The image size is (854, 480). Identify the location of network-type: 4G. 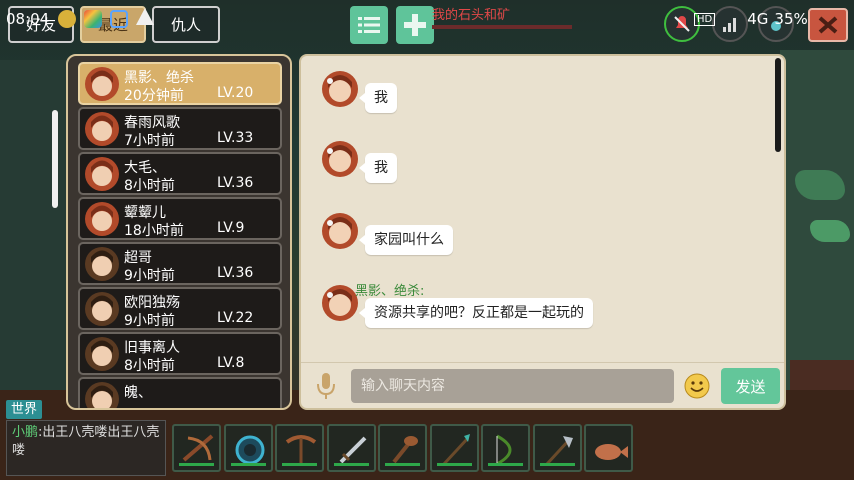
(758, 19).